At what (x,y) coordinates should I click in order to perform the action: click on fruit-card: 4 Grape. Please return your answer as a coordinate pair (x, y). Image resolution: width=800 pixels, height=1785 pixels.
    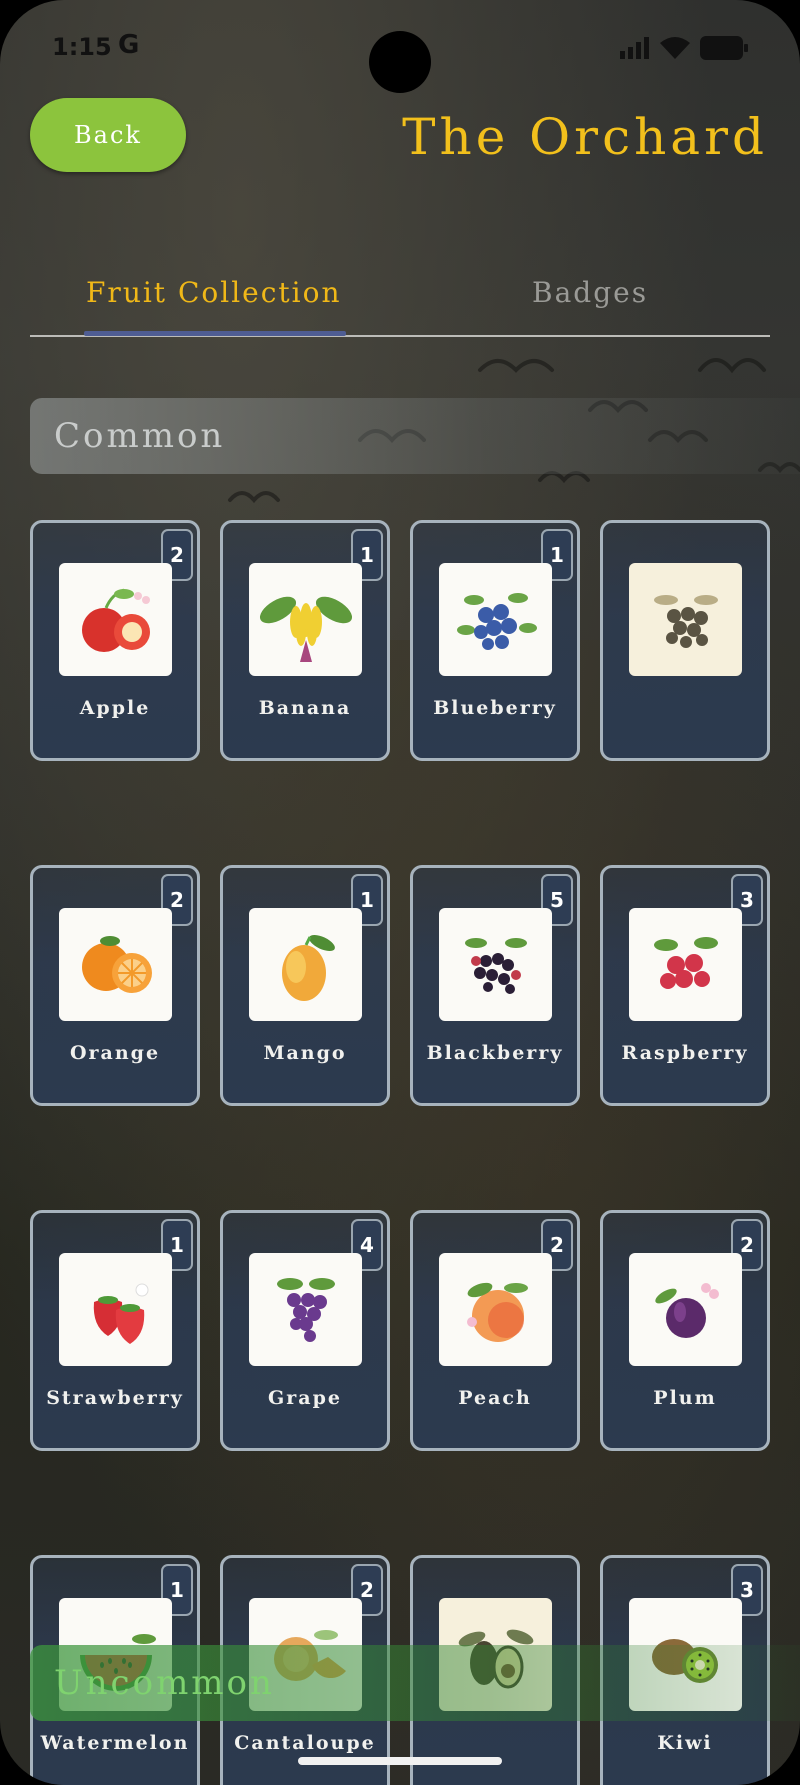
    Looking at the image, I should click on (305, 1330).